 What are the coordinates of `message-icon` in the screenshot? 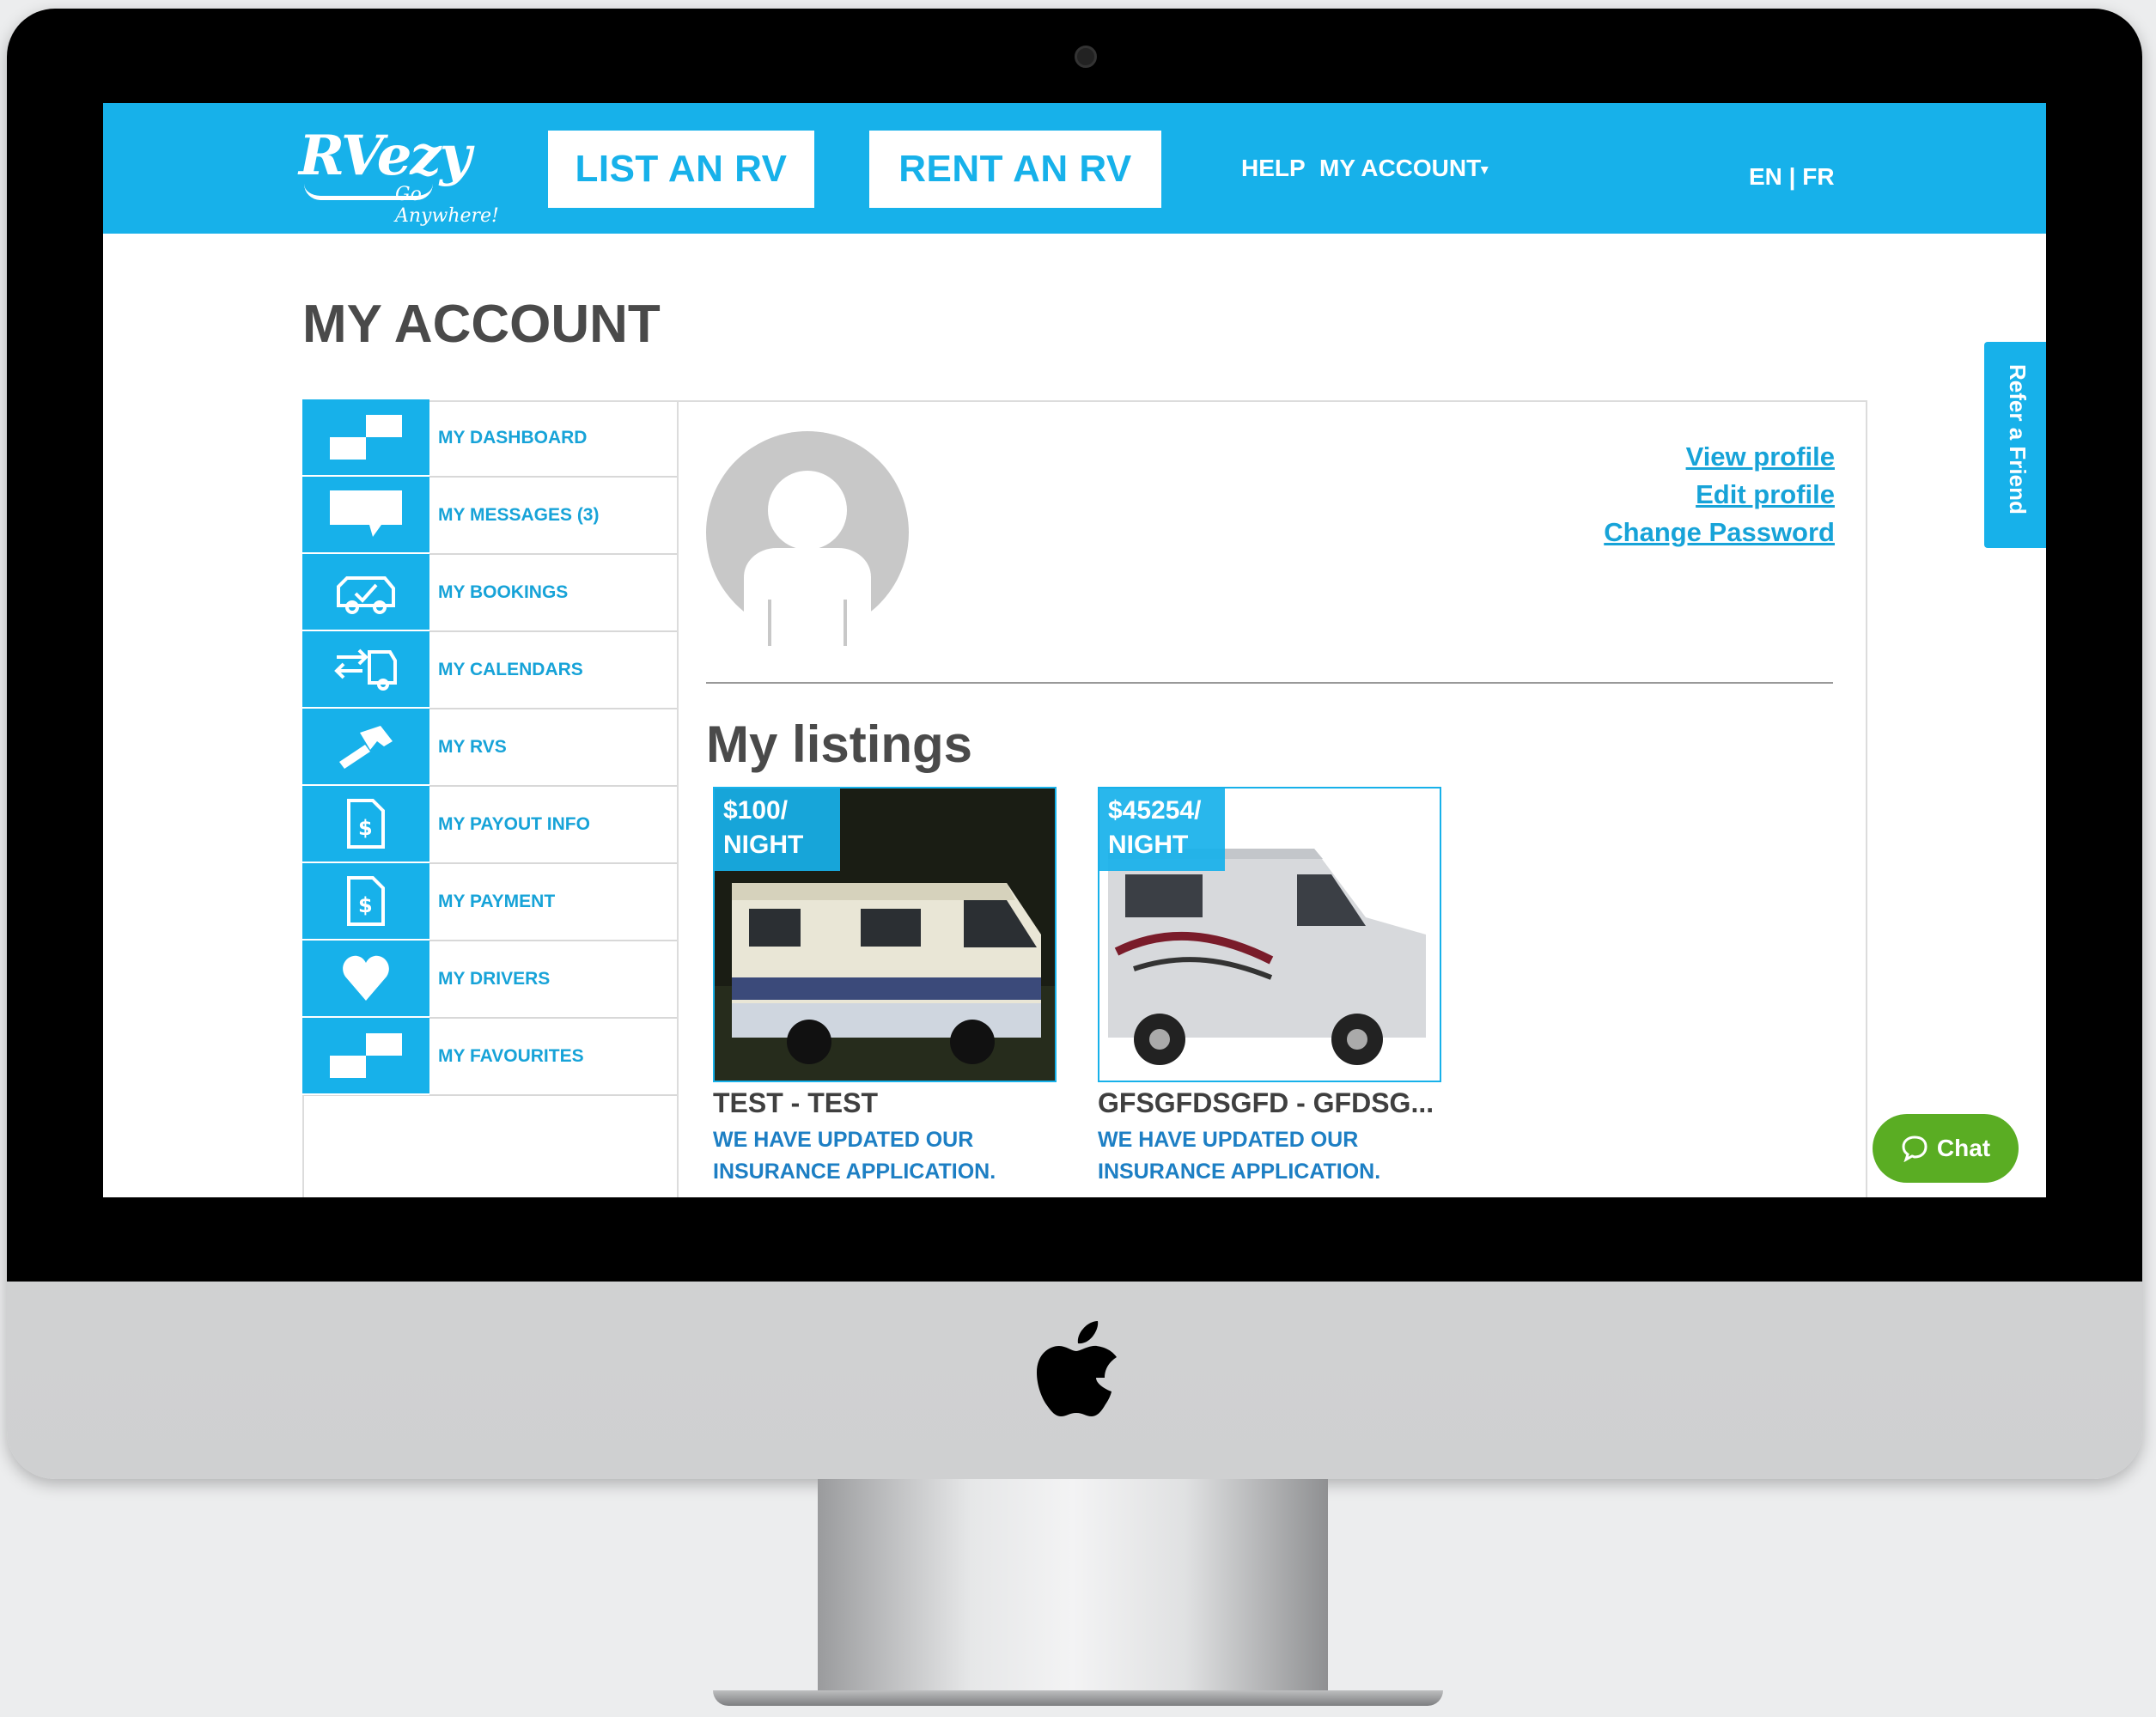 It's located at (365, 515).